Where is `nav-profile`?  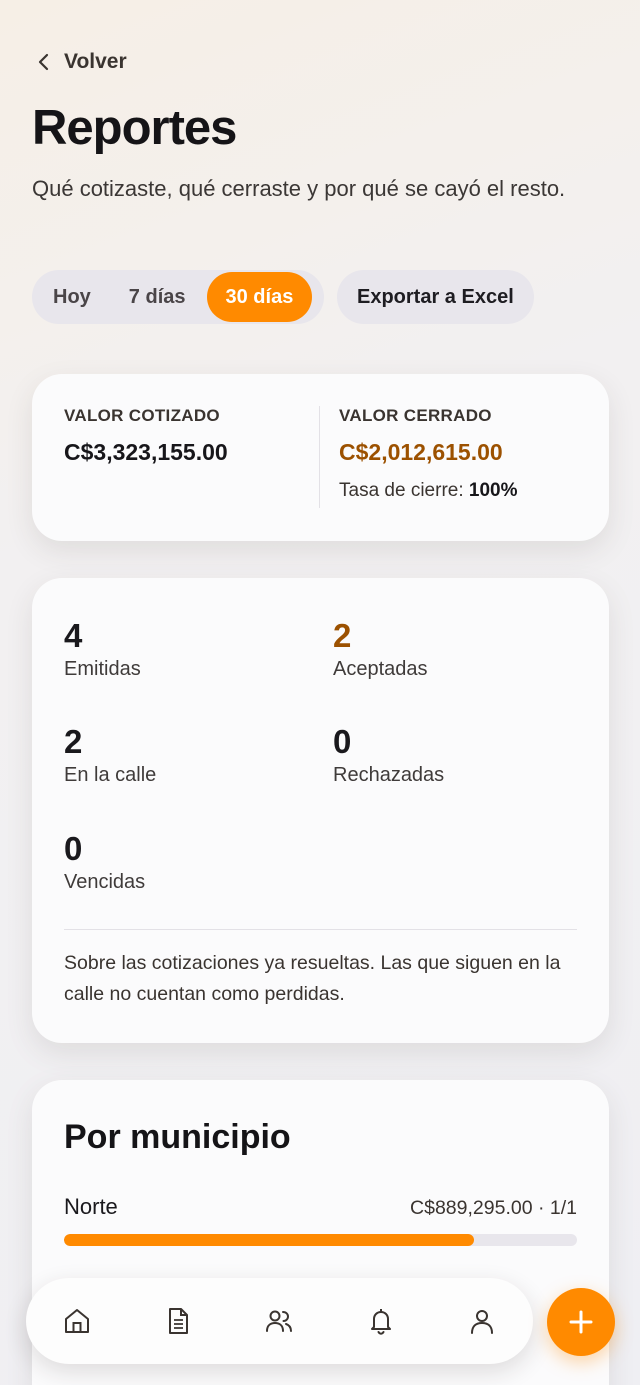 nav-profile is located at coordinates (482, 1321).